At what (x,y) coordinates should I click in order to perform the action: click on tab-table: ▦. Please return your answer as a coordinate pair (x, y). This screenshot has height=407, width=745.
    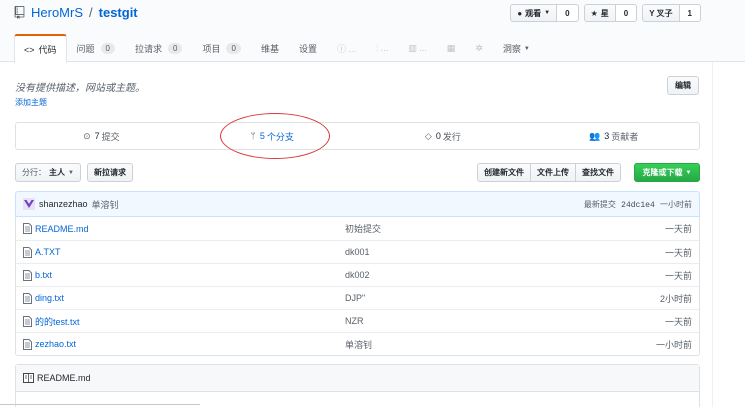
    Looking at the image, I should click on (451, 48).